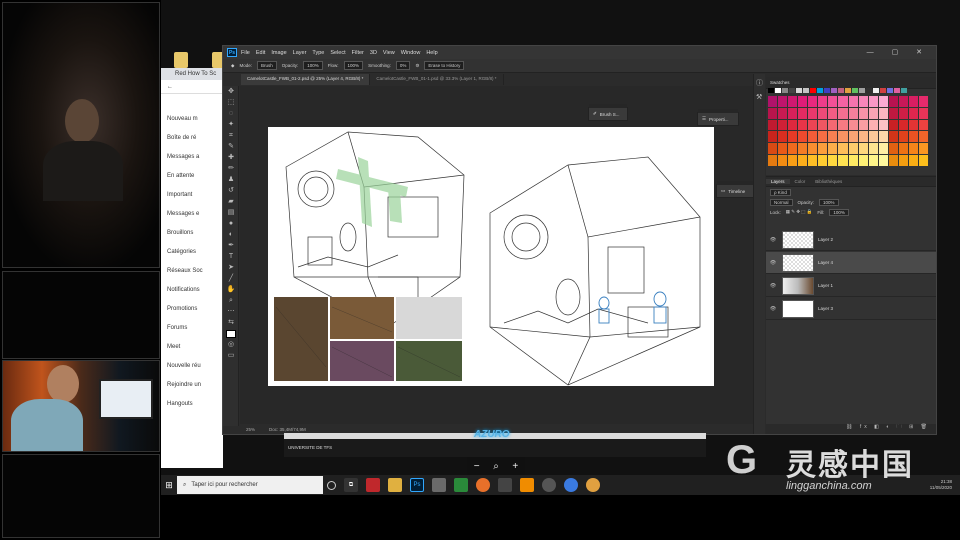 Image resolution: width=960 pixels, height=540 pixels. I want to click on gmail-sidebar-item: Promotions, so click(182, 309).